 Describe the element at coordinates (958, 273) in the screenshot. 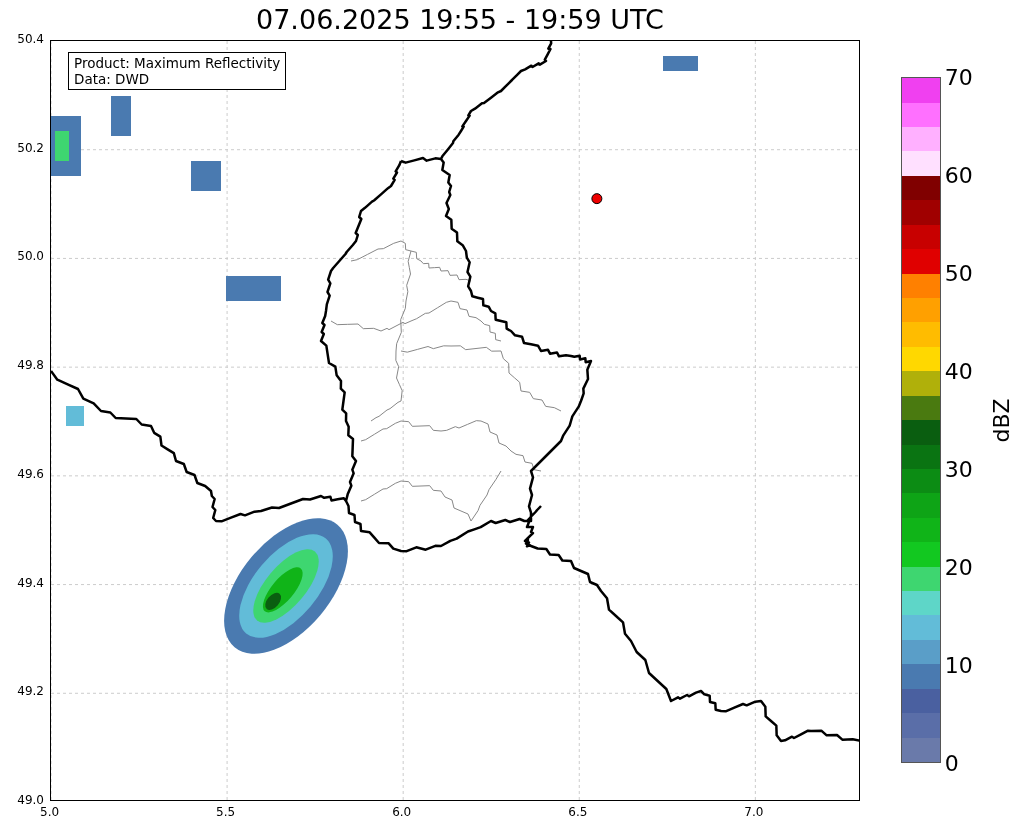

I see `colorbar-tick-label: 50` at that location.